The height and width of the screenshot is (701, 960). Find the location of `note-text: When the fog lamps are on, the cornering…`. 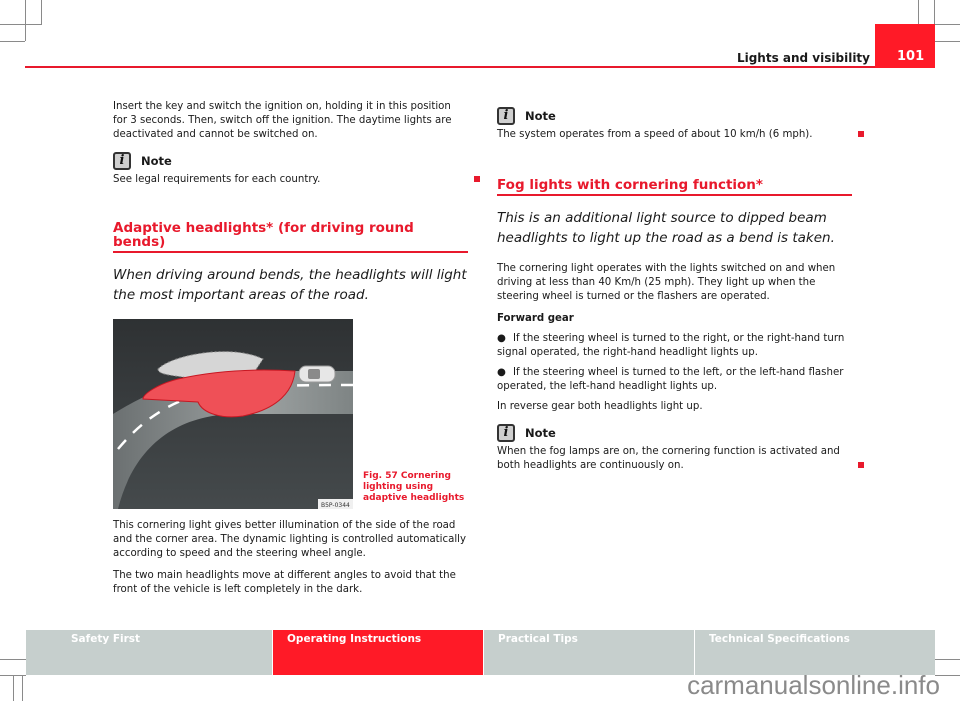

note-text: When the fog lamps are on, the cornering… is located at coordinates (668, 458).